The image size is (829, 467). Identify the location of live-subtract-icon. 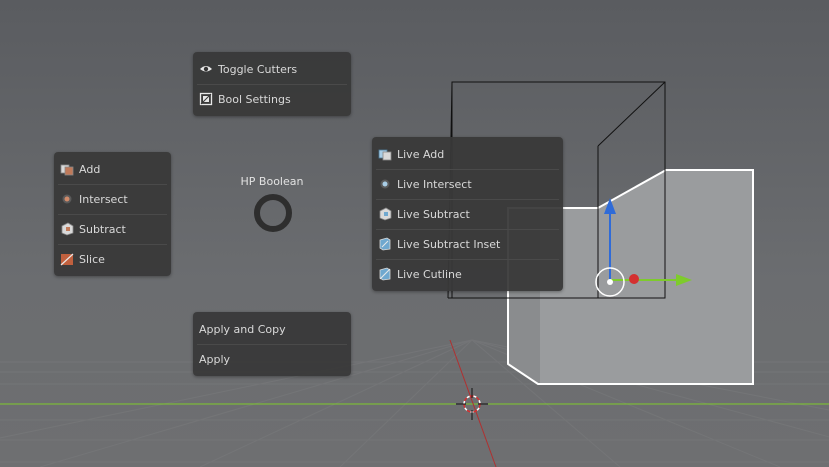
(385, 214).